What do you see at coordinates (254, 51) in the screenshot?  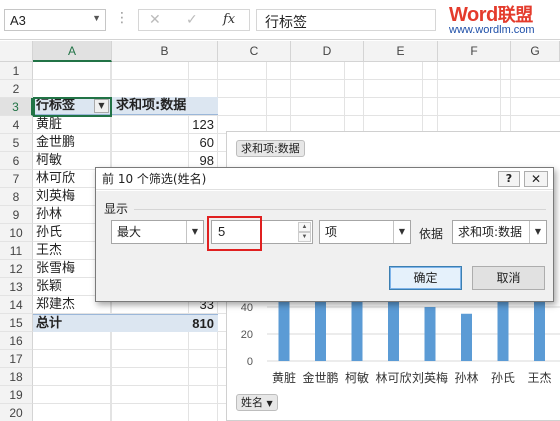 I see `column-header-c: C` at bounding box center [254, 51].